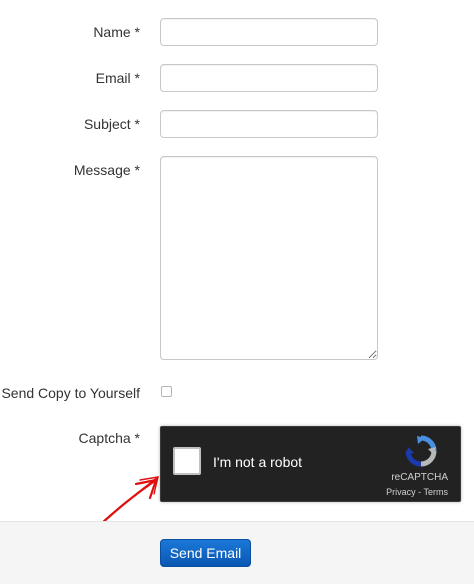 Image resolution: width=474 pixels, height=584 pixels. Describe the element at coordinates (421, 451) in the screenshot. I see `recaptcha-logo-icon` at that location.